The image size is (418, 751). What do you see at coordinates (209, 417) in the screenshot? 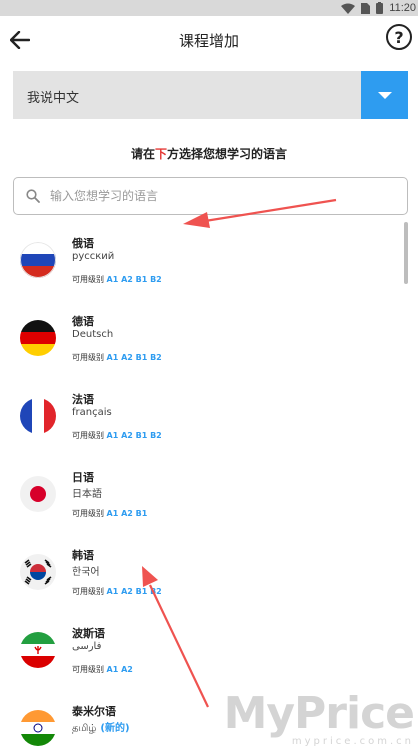
I see `list-item-french: 法语 français 可用级别 A1 A2 B1 B2` at bounding box center [209, 417].